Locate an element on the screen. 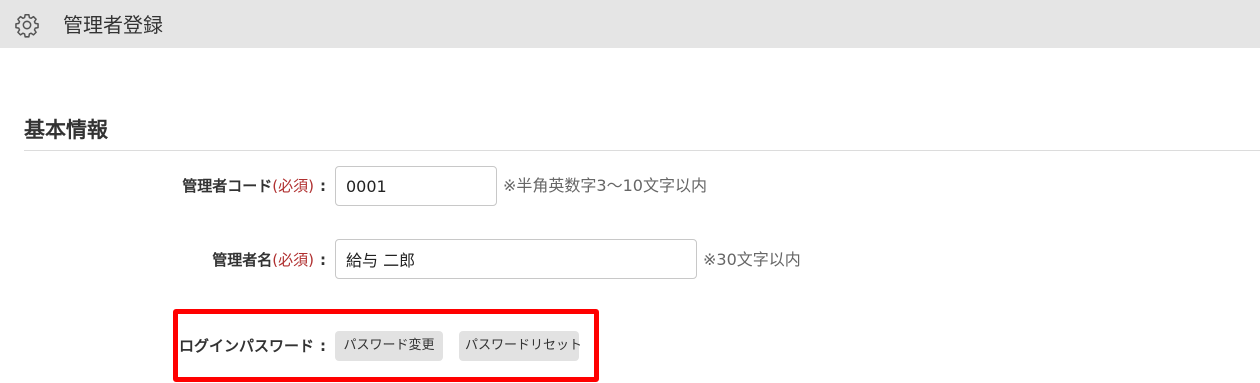  change-password-button: パスワード変更 is located at coordinates (389, 346).